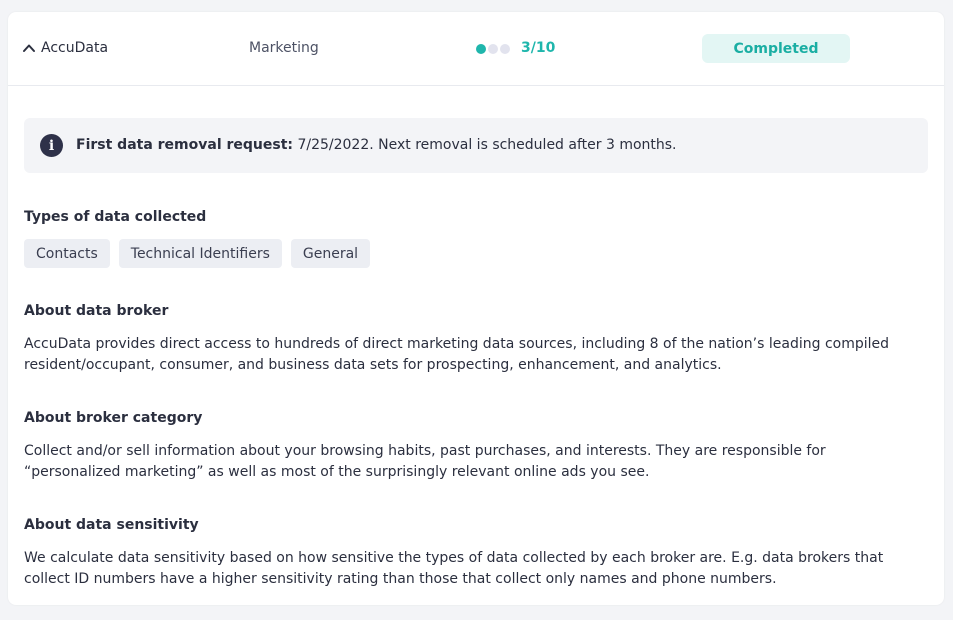 This screenshot has height=620, width=953. What do you see at coordinates (113, 418) in the screenshot?
I see `about-category-title: About broker category` at bounding box center [113, 418].